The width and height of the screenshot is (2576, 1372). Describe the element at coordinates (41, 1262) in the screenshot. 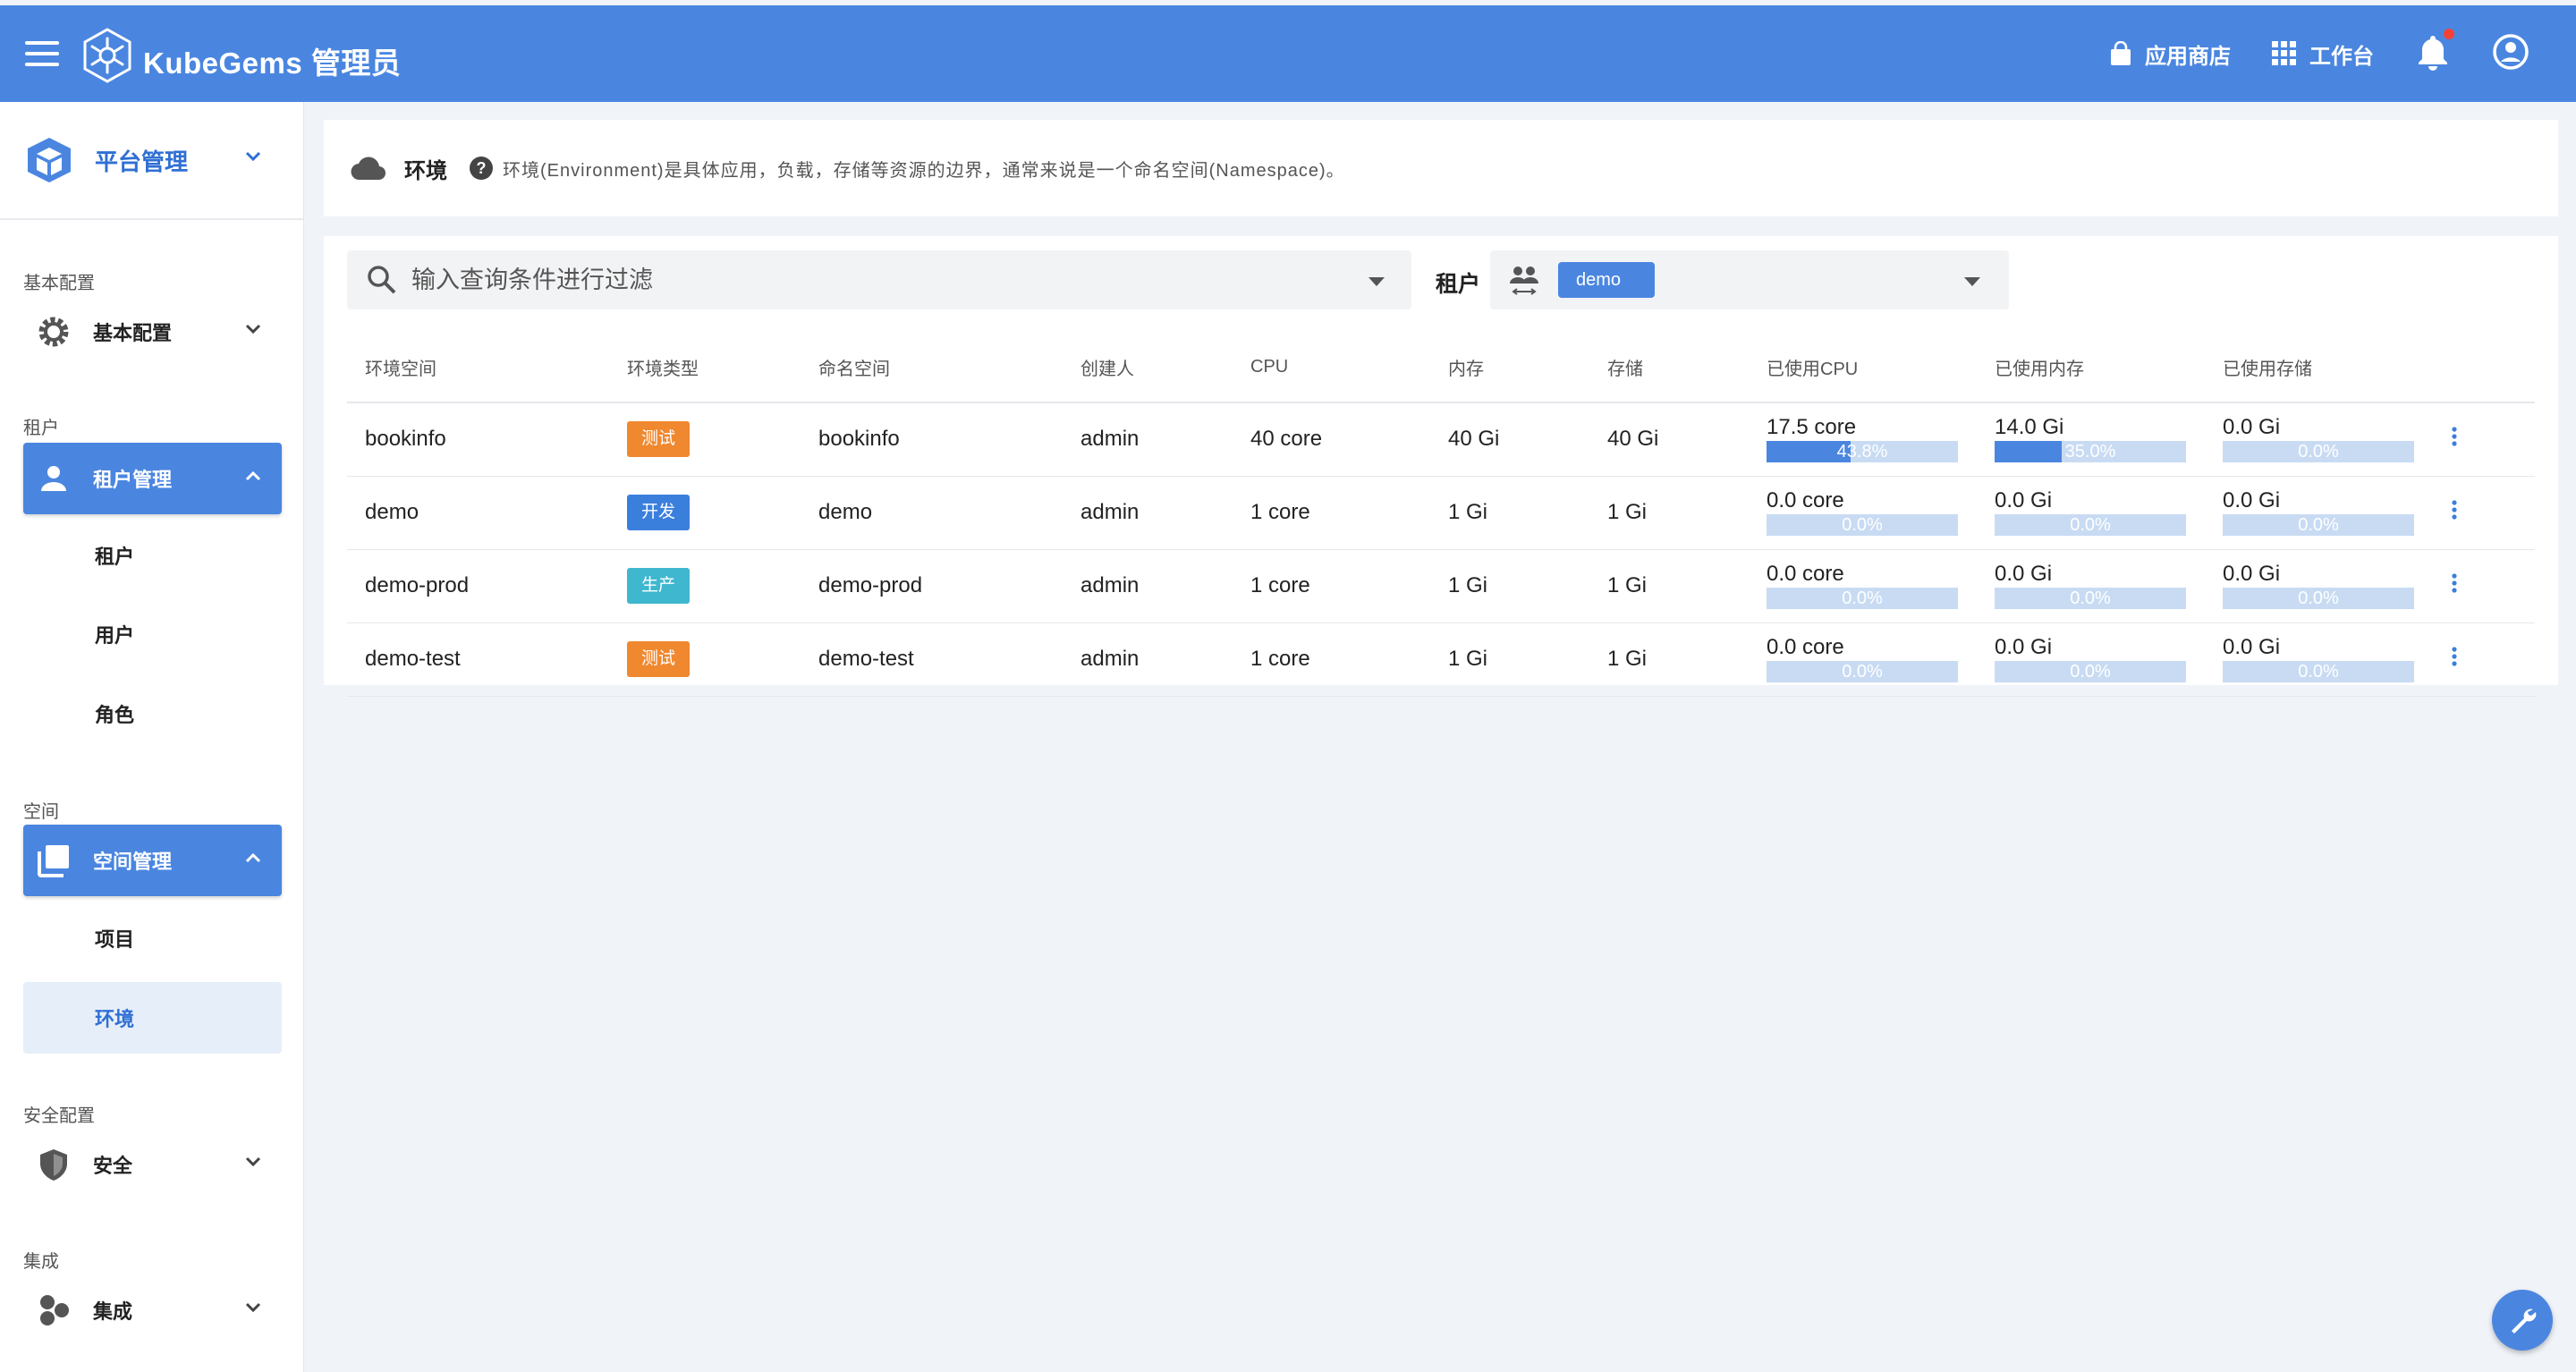

I see `group-title-integration: 集成` at that location.